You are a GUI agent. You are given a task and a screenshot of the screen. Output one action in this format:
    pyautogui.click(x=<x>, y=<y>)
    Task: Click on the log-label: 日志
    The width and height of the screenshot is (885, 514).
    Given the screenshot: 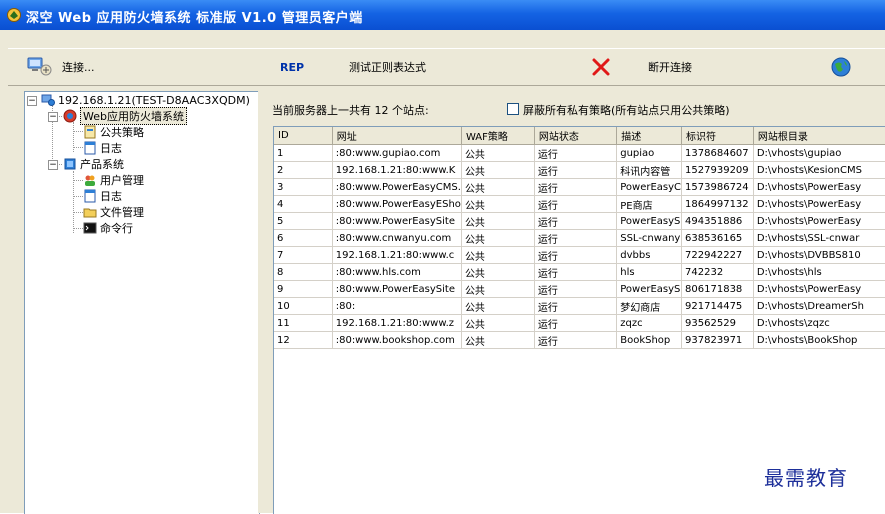 What is the action you would take?
    pyautogui.click(x=111, y=148)
    